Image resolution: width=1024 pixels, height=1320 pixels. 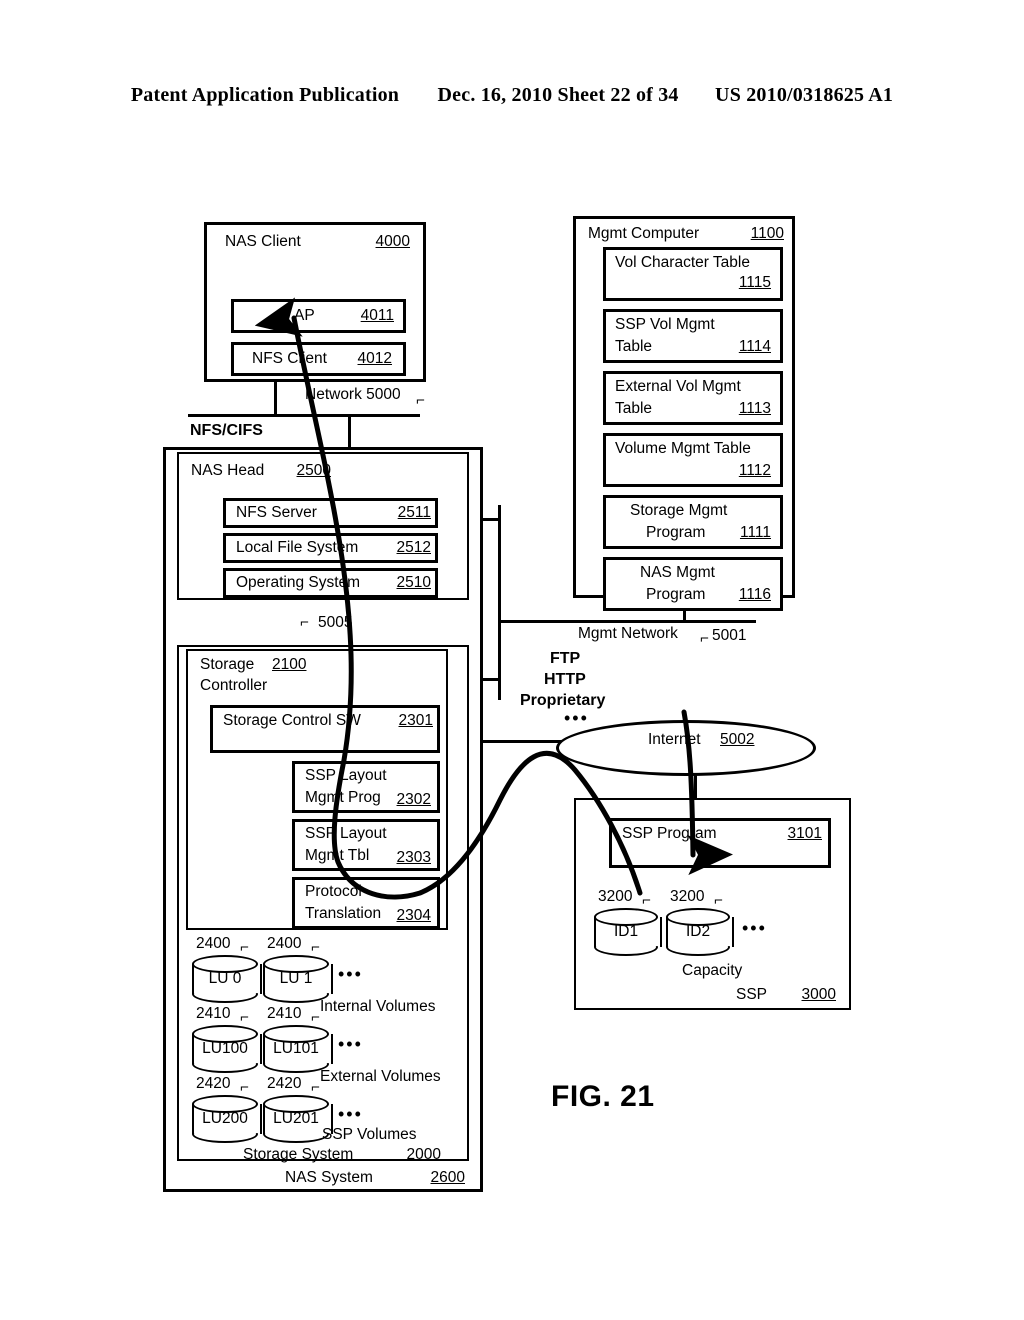 I want to click on internal-volume-lead-1: ⌐, so click(x=244, y=947).